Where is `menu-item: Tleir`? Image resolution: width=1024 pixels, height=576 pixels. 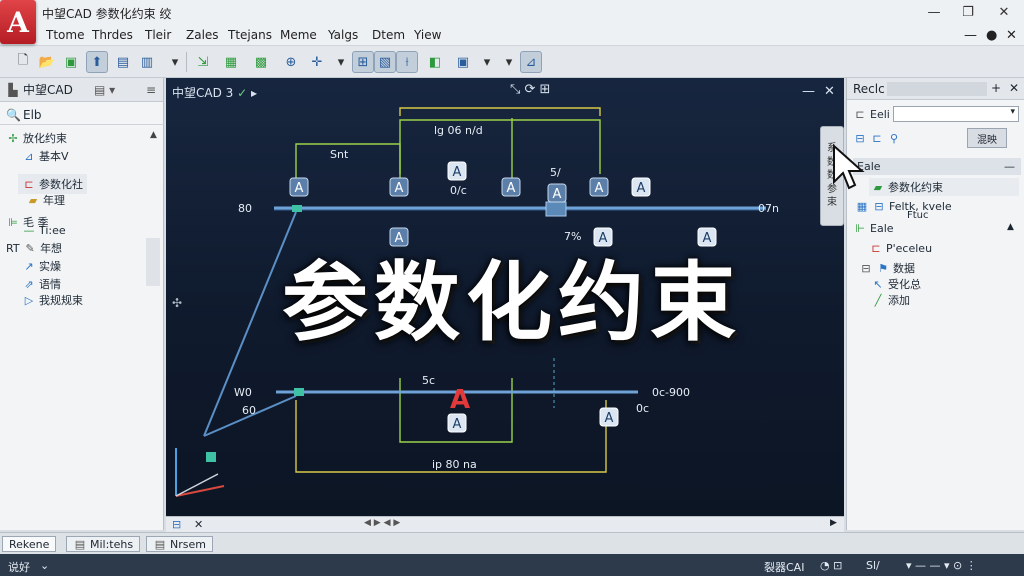
menu-item: Tleir is located at coordinates (158, 35).